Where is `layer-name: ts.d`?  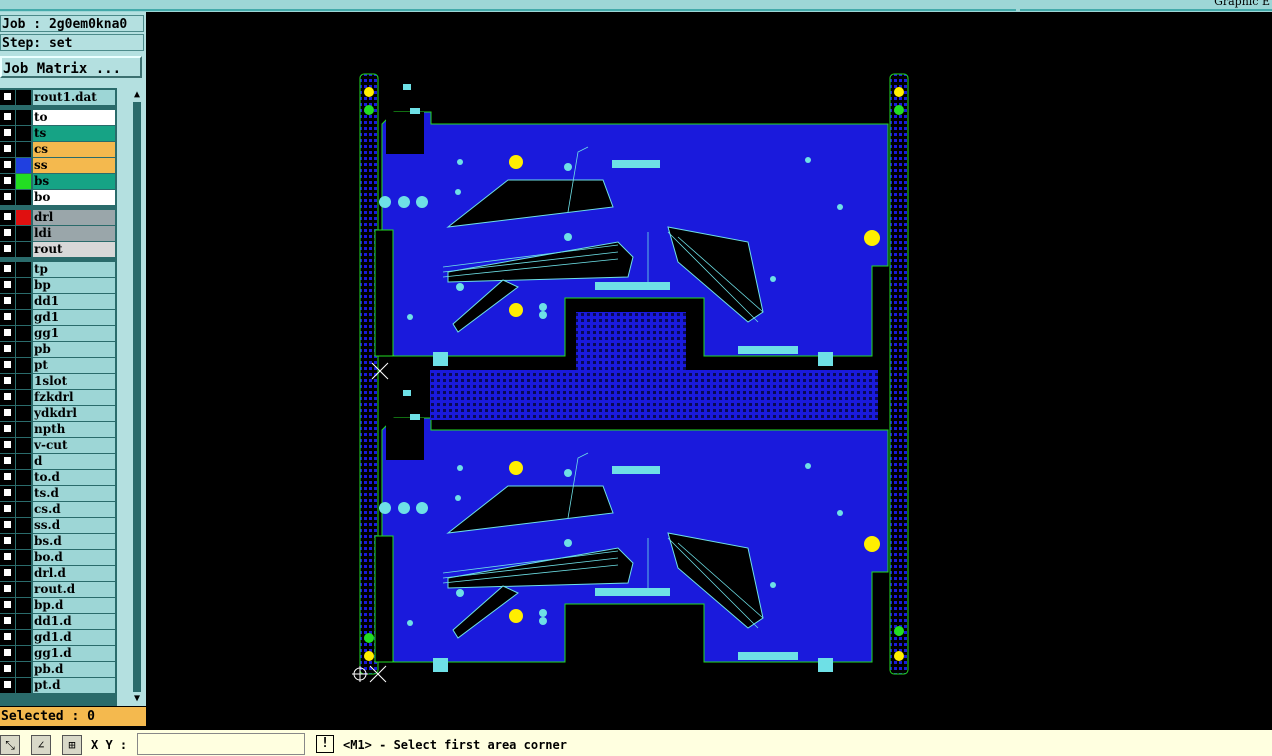
layer-name: ts.d is located at coordinates (74, 493).